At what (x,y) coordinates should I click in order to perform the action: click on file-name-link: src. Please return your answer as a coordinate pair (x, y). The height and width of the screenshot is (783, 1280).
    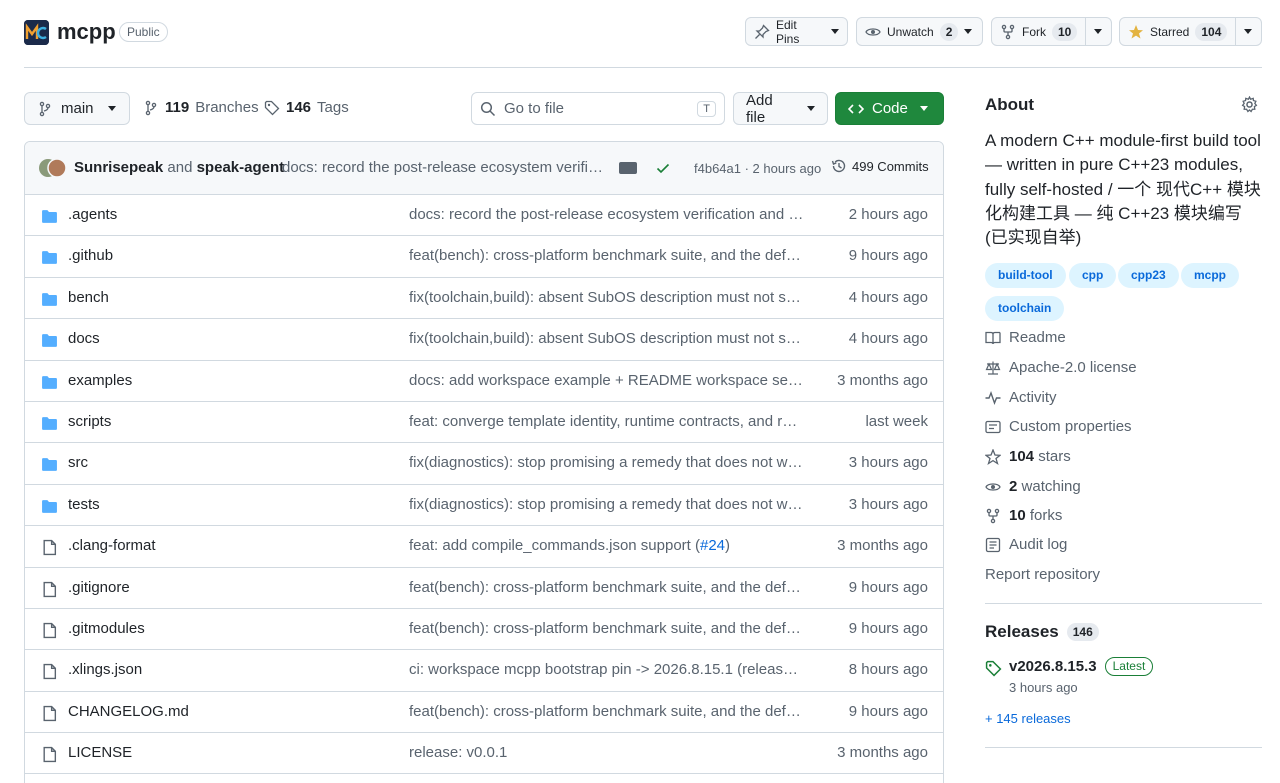
    Looking at the image, I should click on (78, 462).